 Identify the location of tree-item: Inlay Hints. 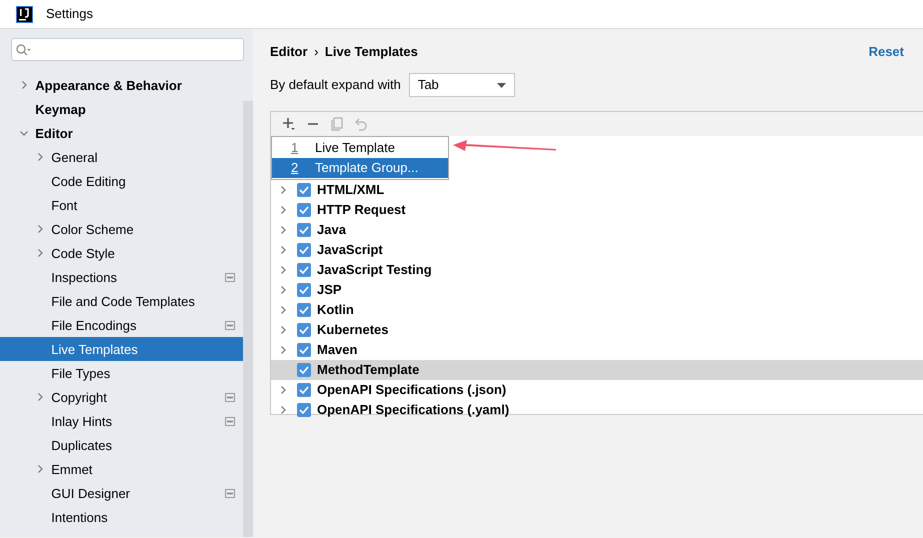
(121, 421).